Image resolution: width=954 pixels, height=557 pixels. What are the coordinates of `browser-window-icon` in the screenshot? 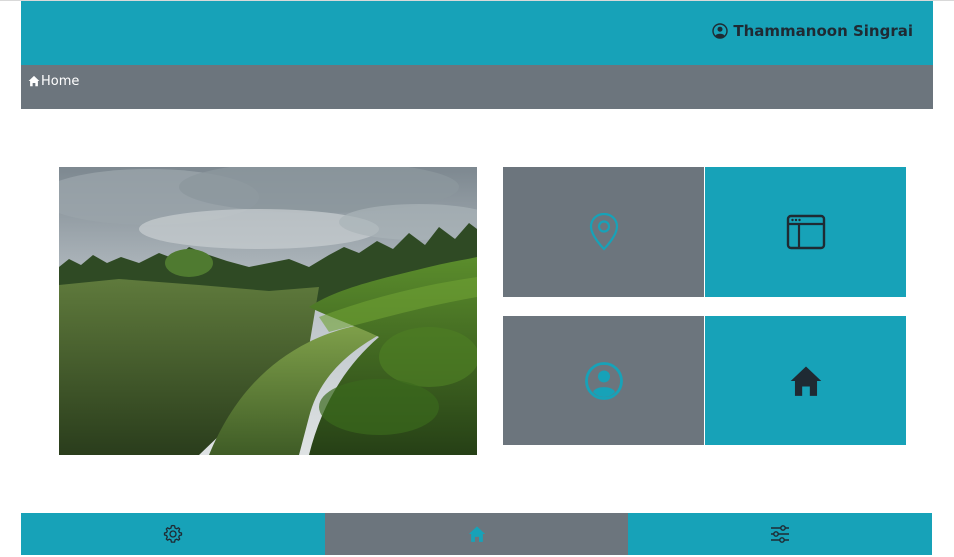 It's located at (806, 232).